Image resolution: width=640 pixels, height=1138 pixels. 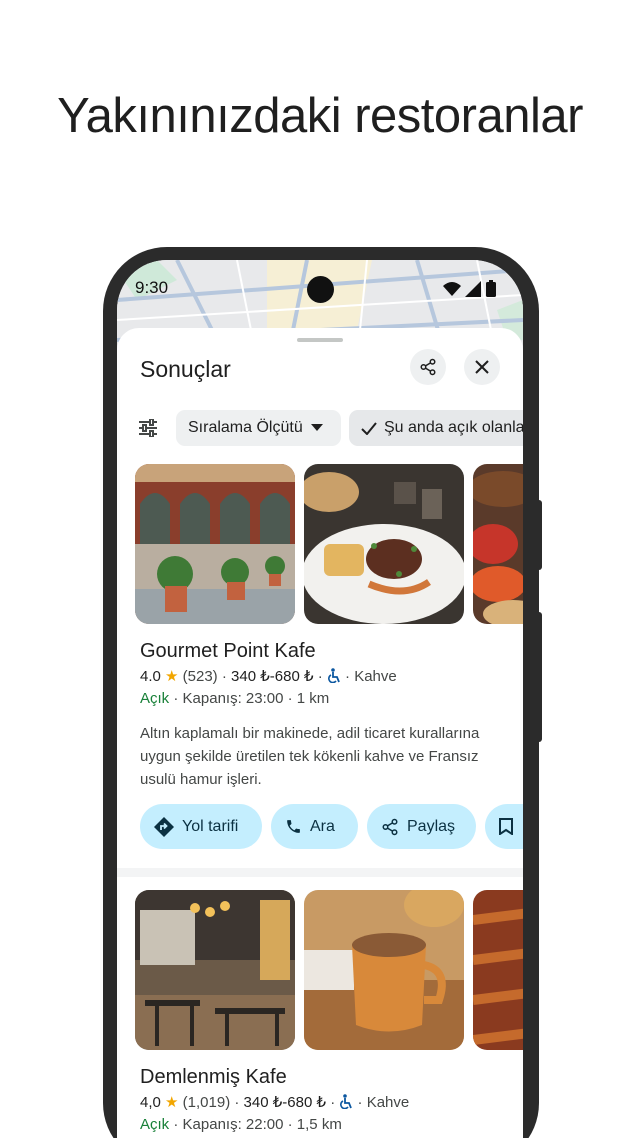 What do you see at coordinates (322, 826) in the screenshot?
I see `call-label: Ara` at bounding box center [322, 826].